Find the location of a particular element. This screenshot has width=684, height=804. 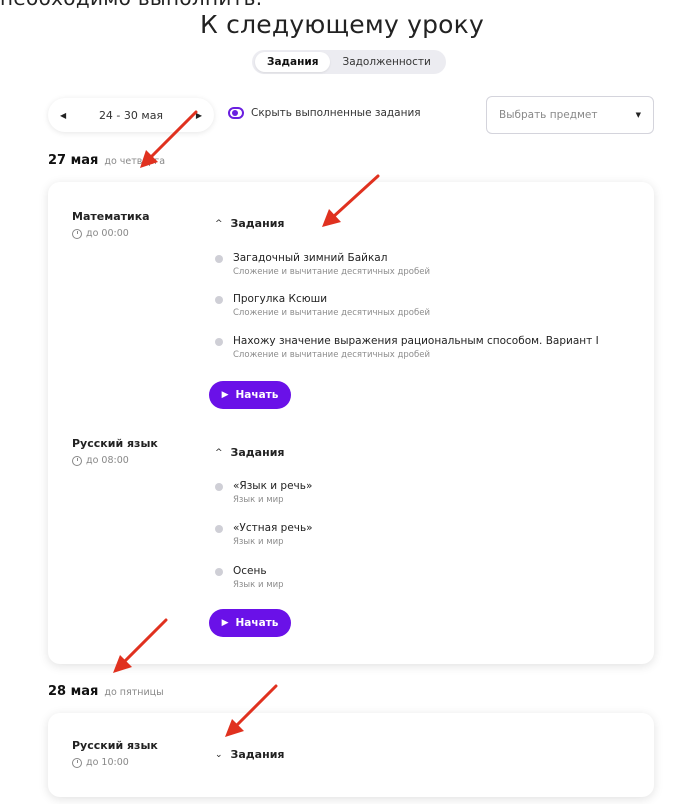

subject-due: до 10:00 is located at coordinates (115, 762).